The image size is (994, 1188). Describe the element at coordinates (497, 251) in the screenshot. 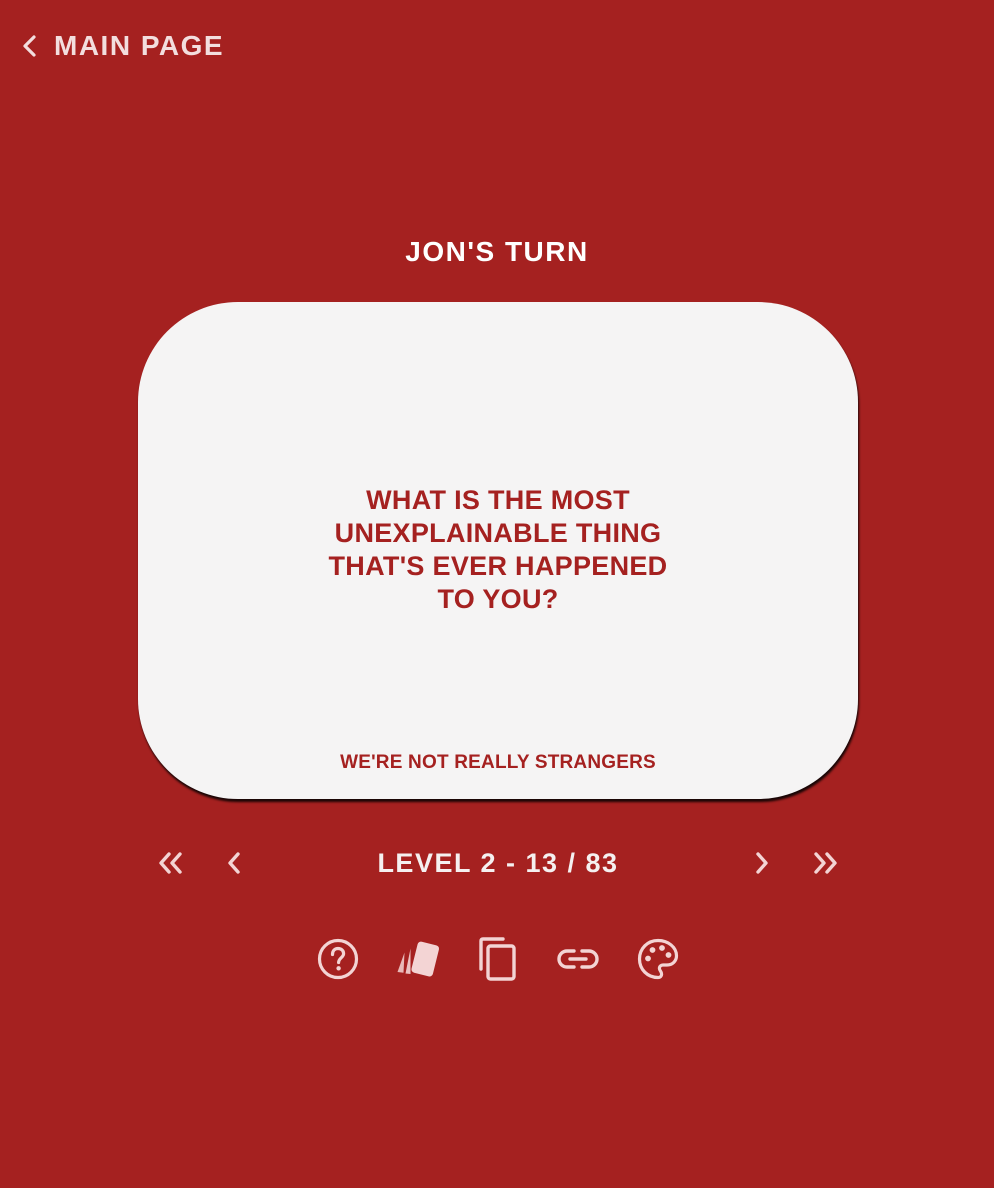

I see `turn-label: JON'S TURN` at that location.